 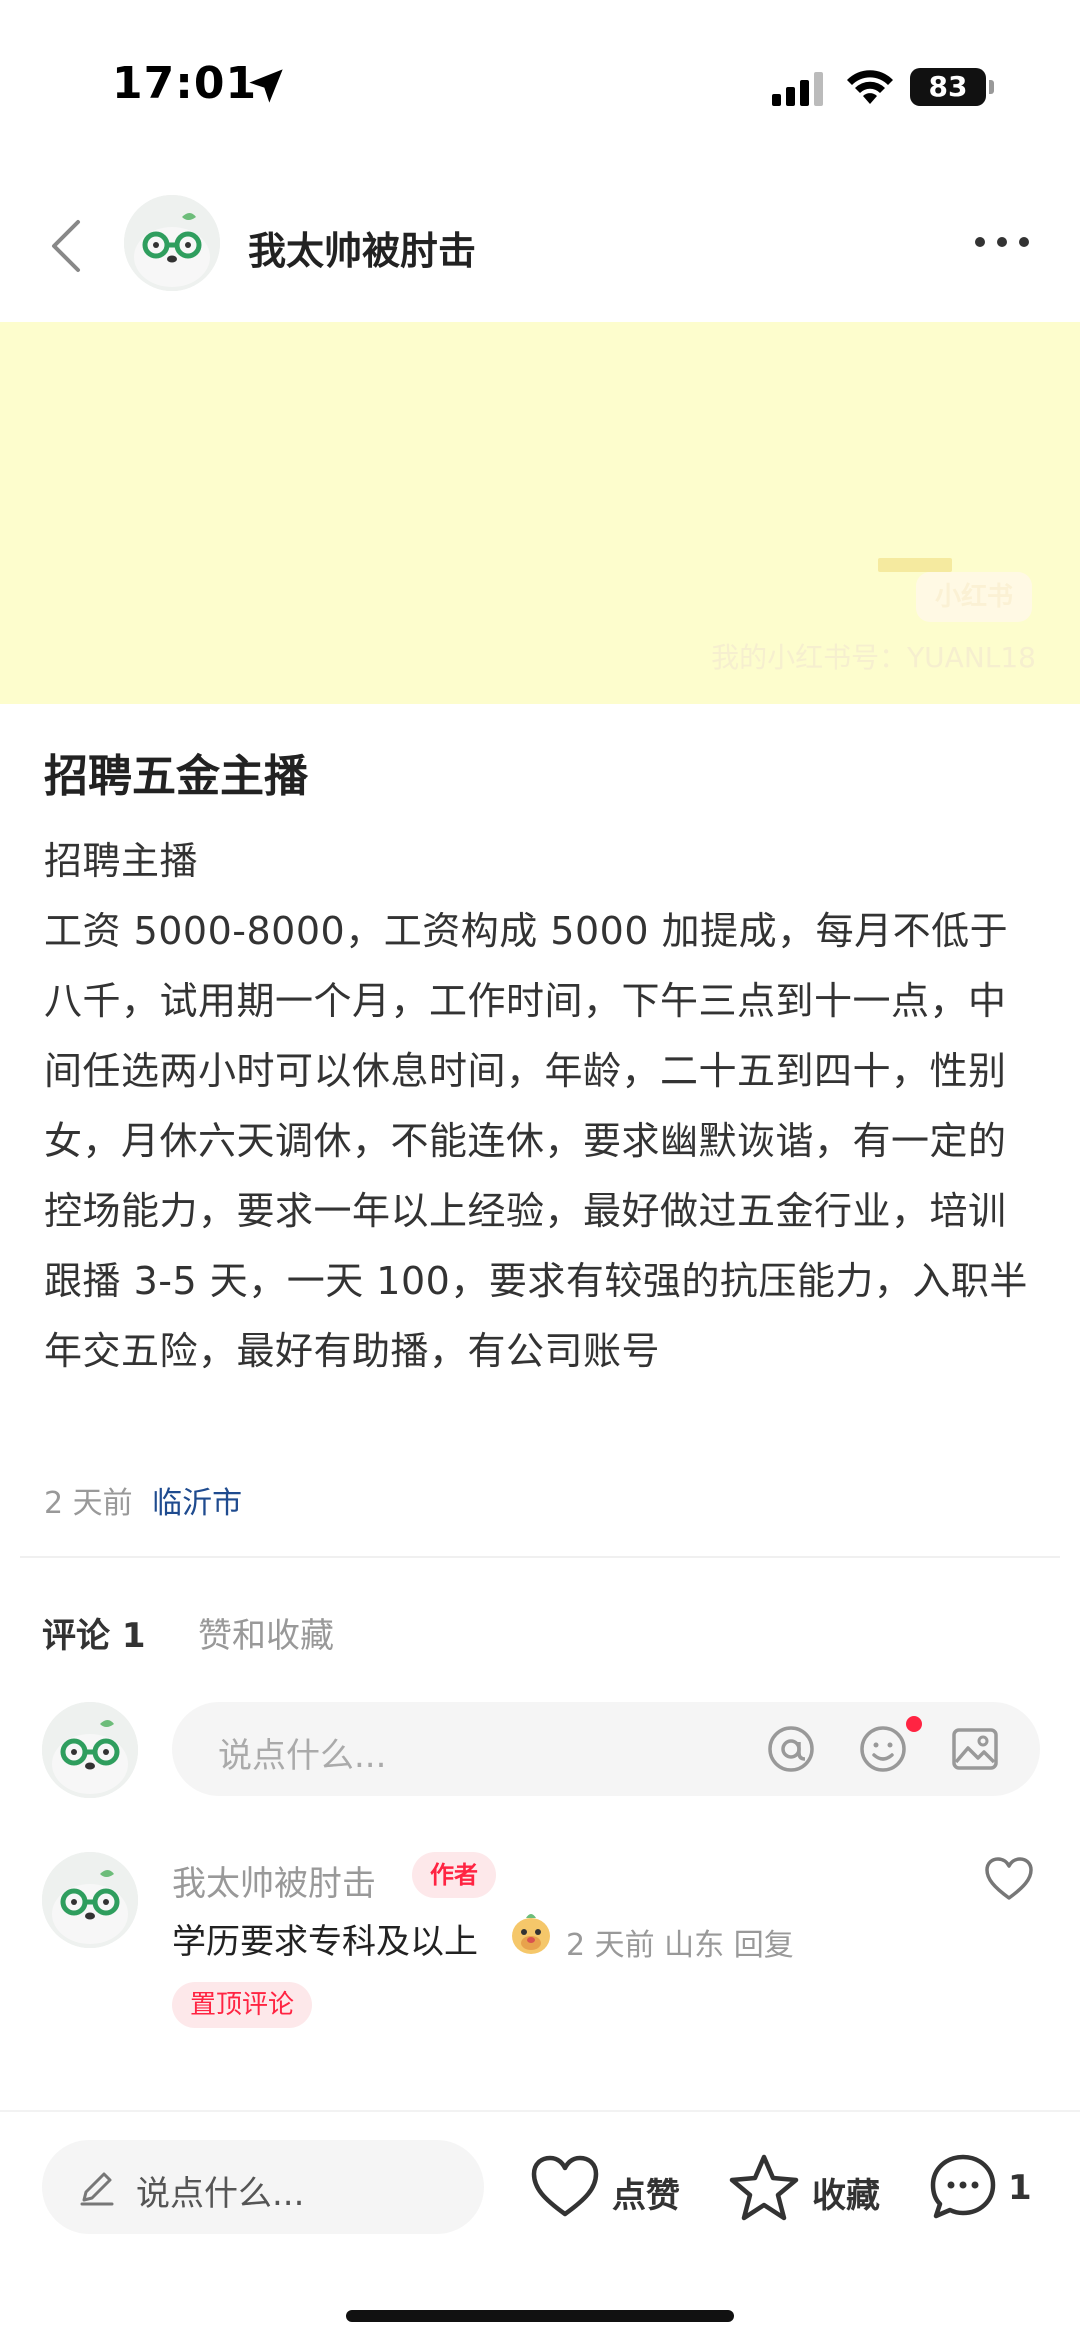 What do you see at coordinates (362, 247) in the screenshot?
I see `author-name: 我太帅被肘击` at bounding box center [362, 247].